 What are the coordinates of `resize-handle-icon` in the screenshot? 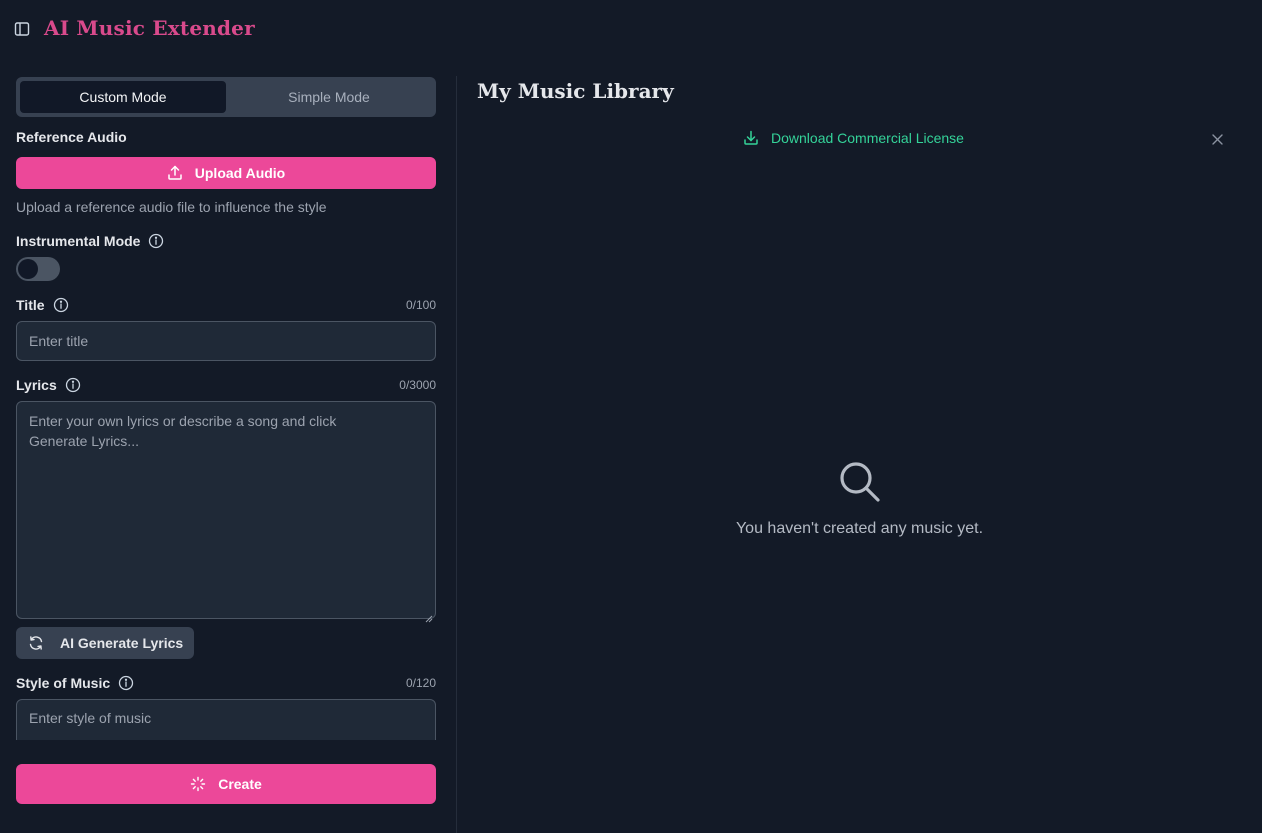 It's located at (429, 615).